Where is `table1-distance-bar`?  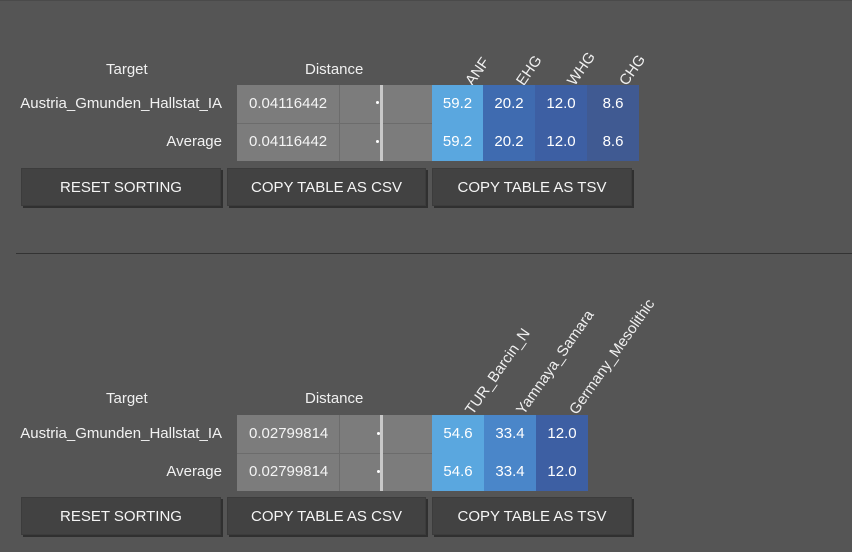
table1-distance-bar is located at coordinates (381, 123).